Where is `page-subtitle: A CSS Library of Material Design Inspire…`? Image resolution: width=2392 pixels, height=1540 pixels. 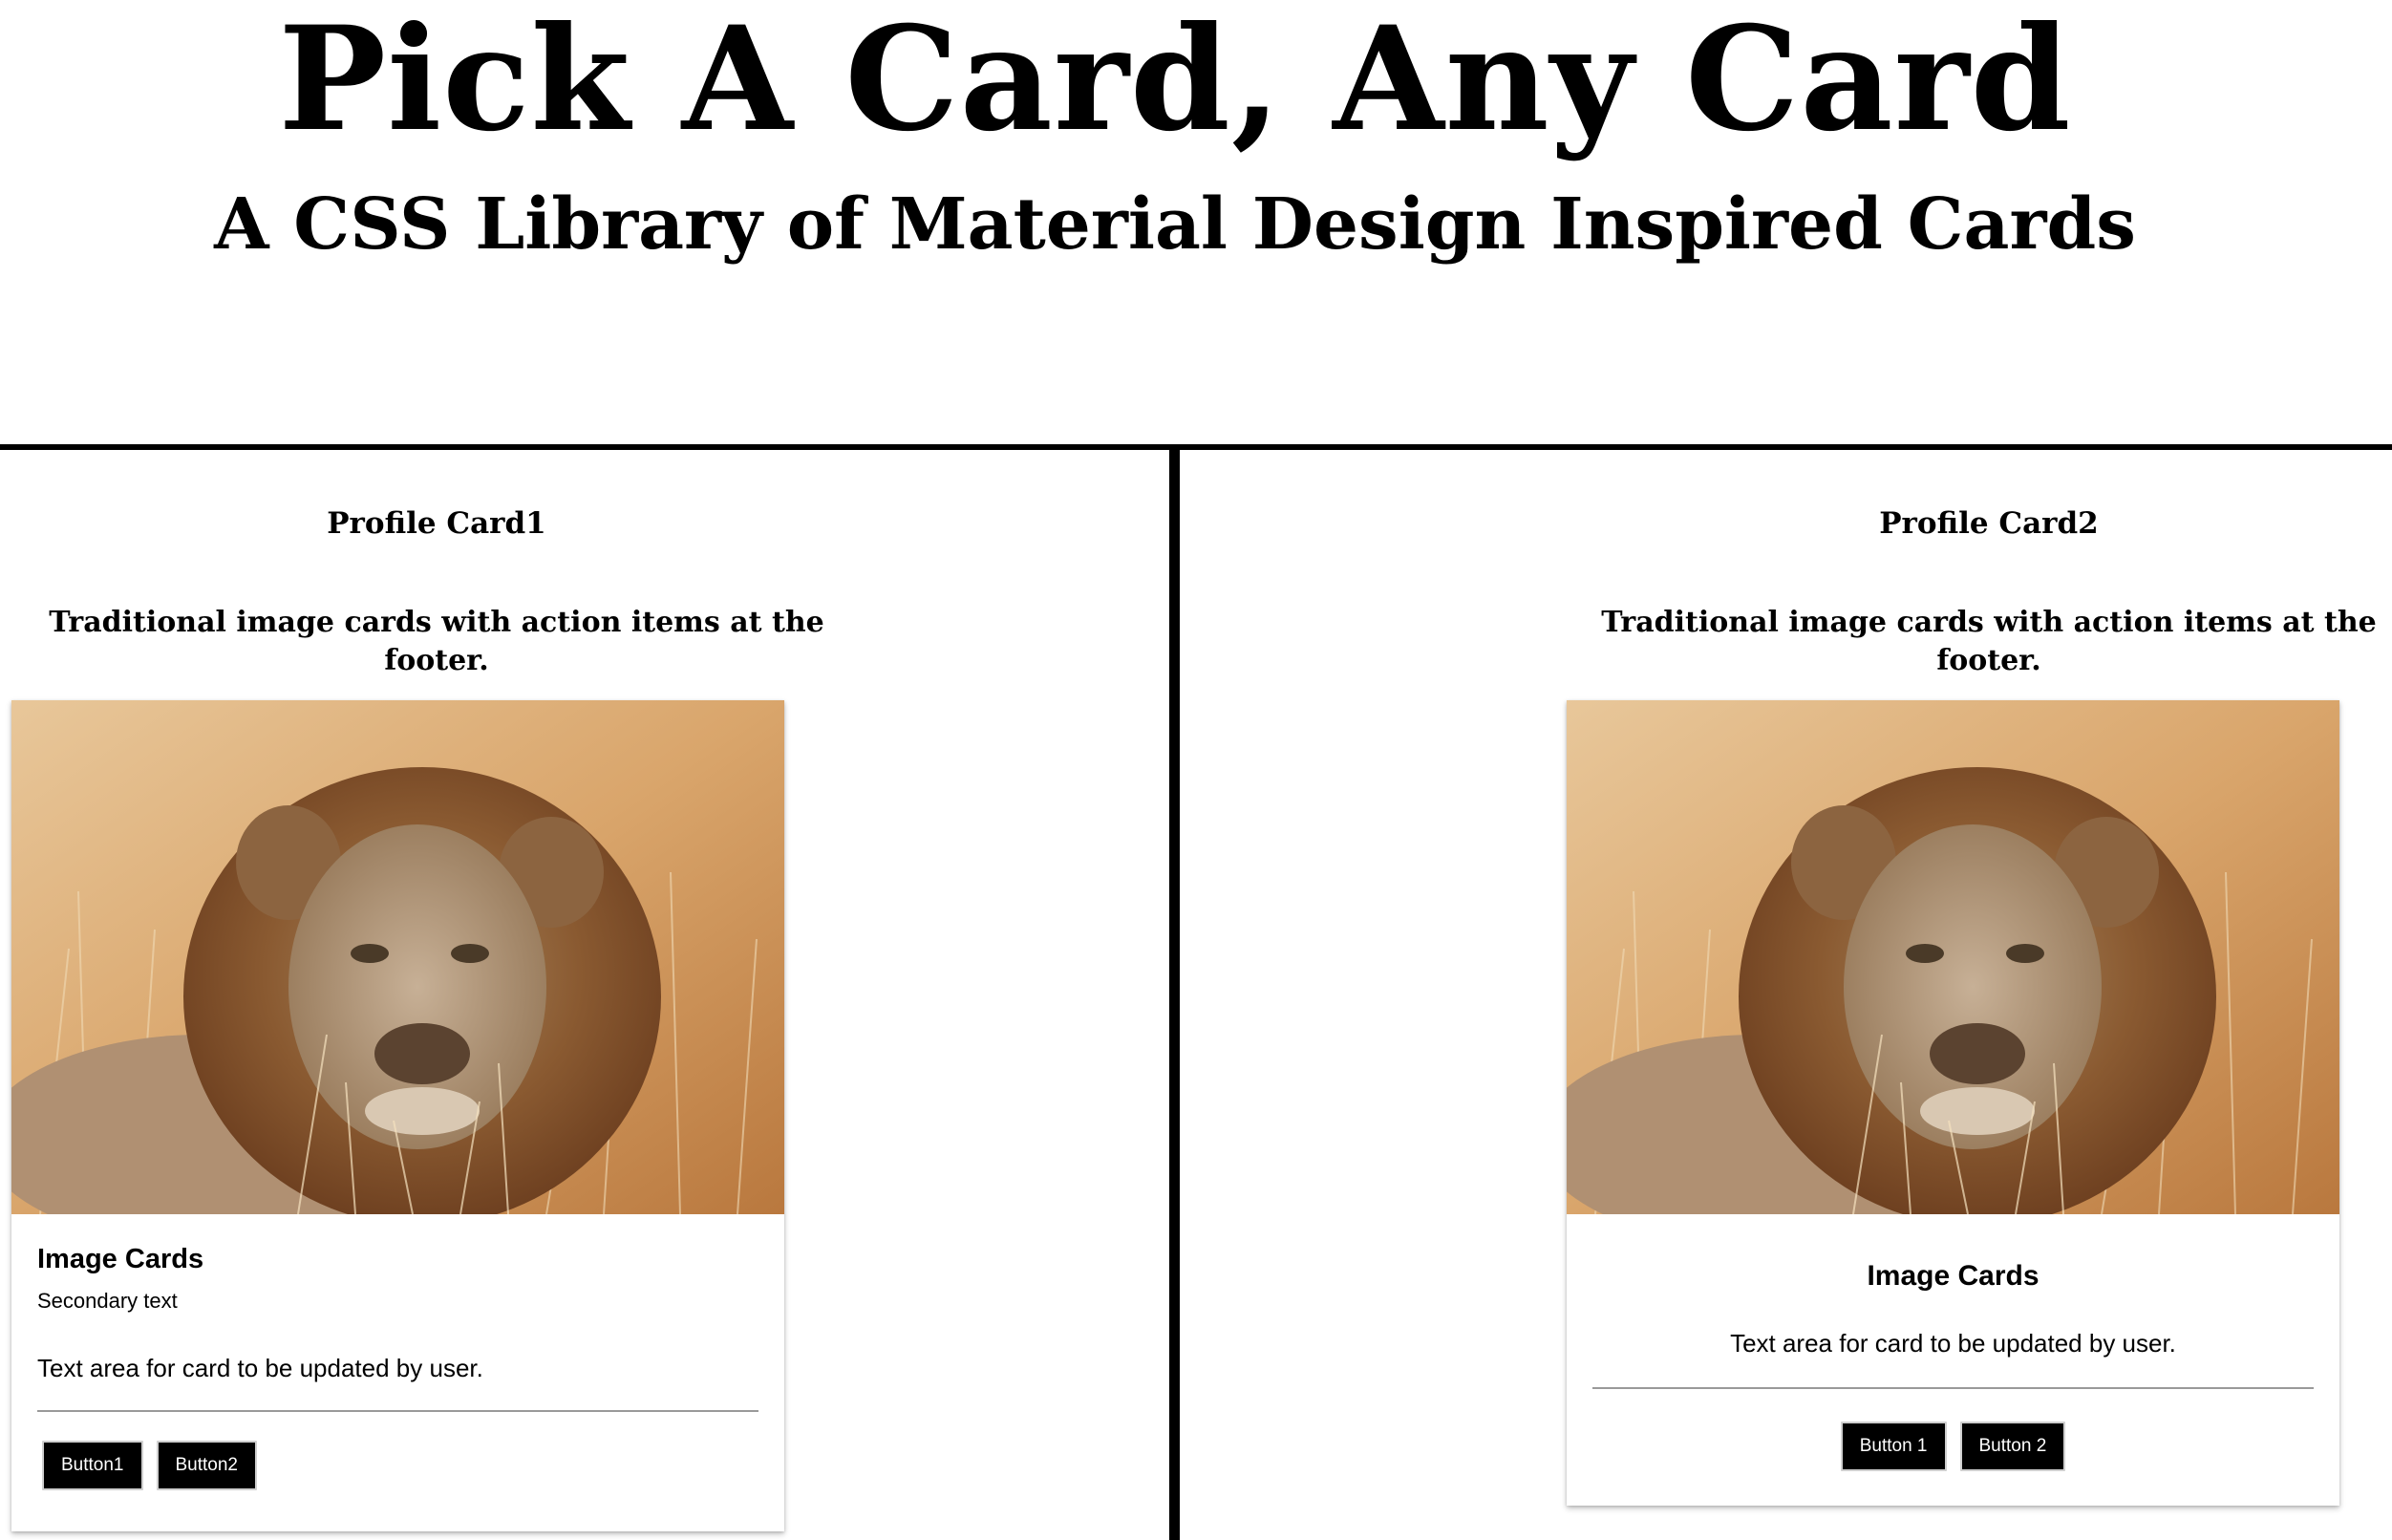
page-subtitle: A CSS Library of Material Design Inspire… is located at coordinates (1175, 224).